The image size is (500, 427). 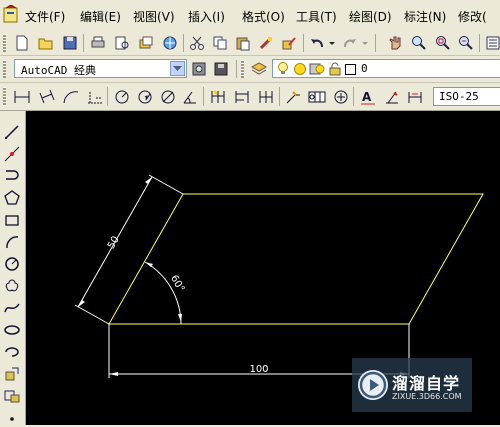 What do you see at coordinates (317, 70) in the screenshot?
I see `layer-viewport-thaw-icon` at bounding box center [317, 70].